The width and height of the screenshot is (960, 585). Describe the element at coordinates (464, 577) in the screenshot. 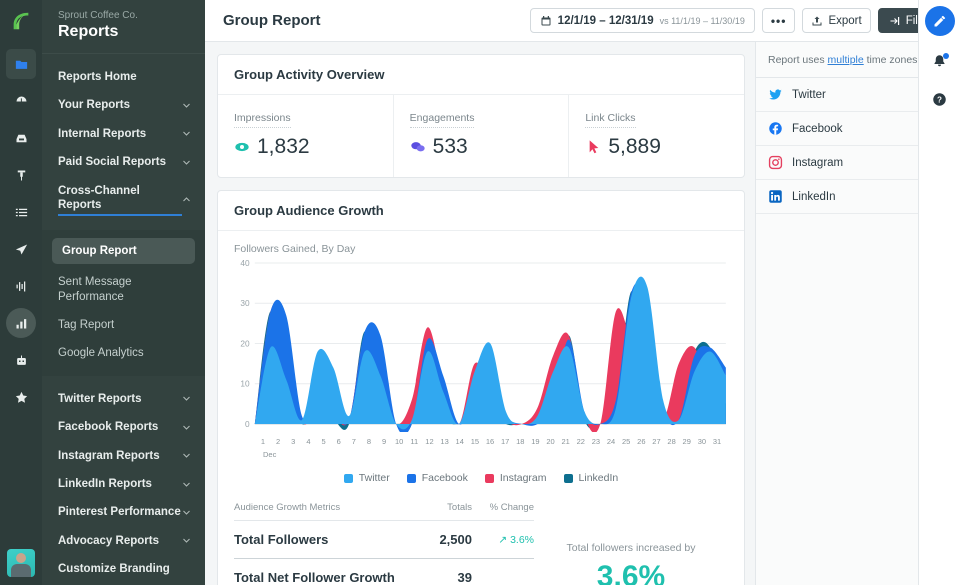

I see `row-total: 39` at that location.